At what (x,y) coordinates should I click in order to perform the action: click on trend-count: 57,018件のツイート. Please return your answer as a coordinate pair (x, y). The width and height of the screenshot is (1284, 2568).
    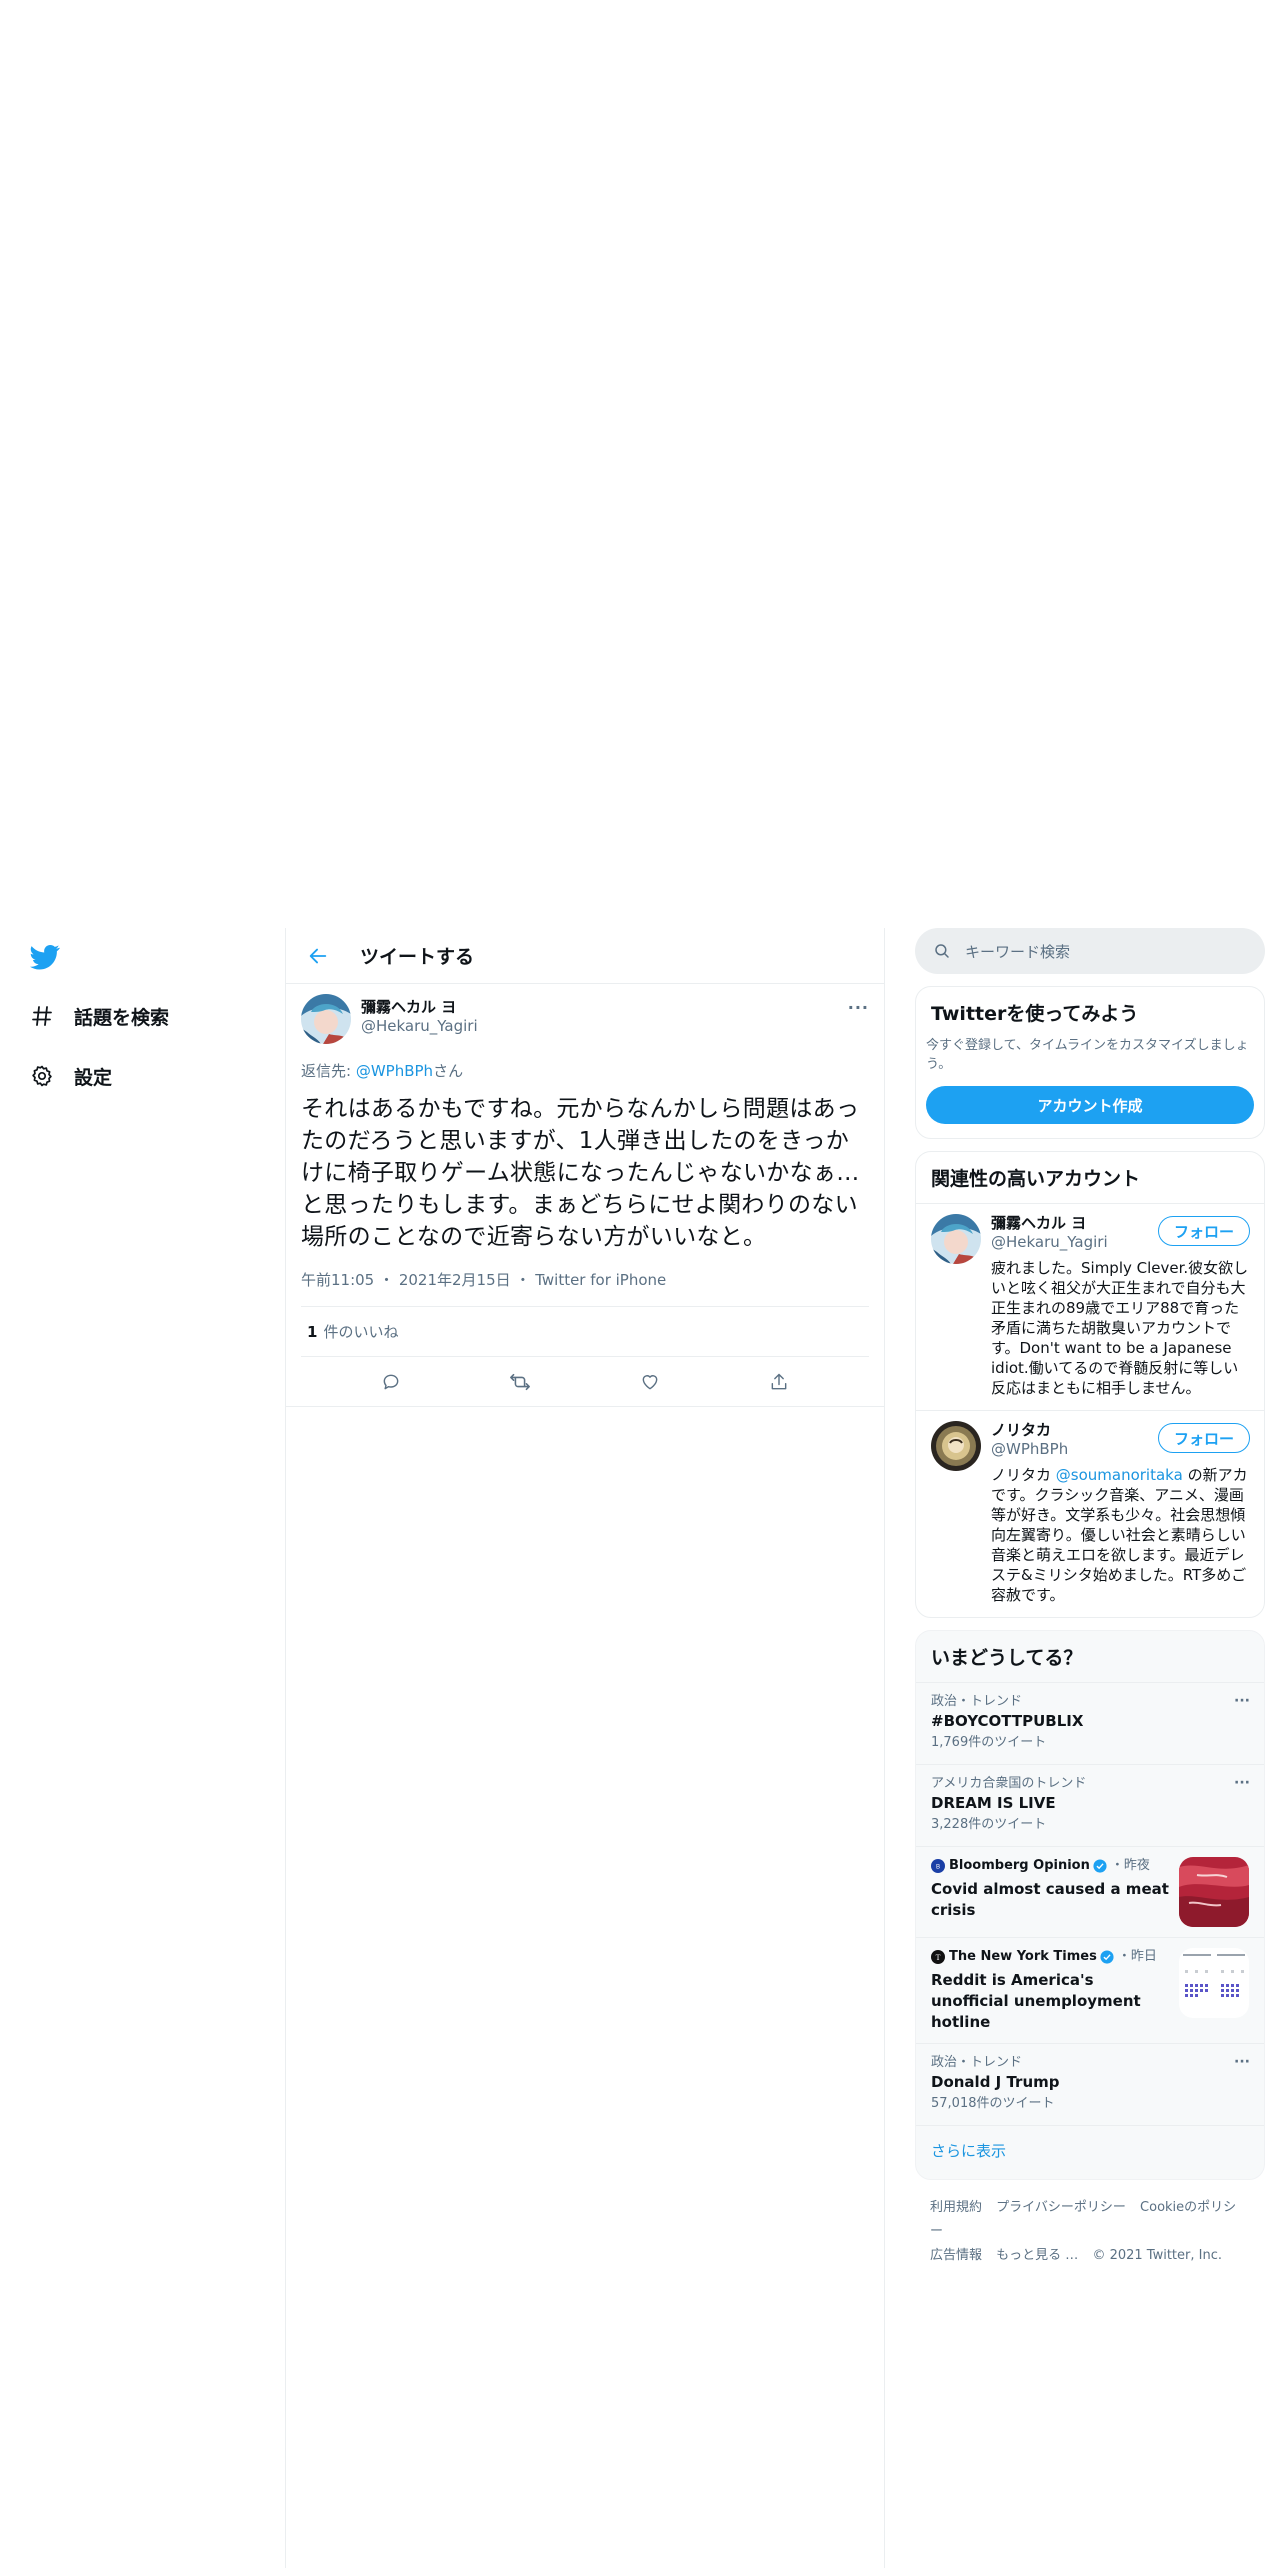
    Looking at the image, I should click on (993, 2103).